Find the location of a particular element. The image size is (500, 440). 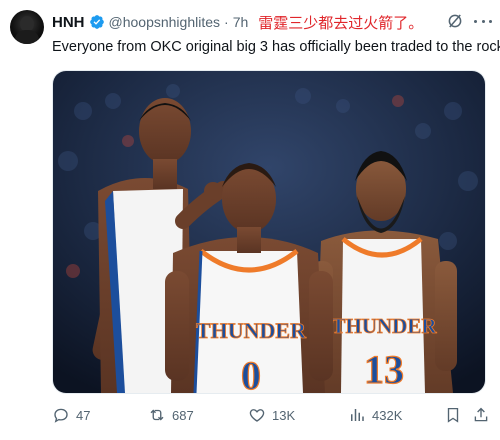

repost-icon is located at coordinates (157, 415).